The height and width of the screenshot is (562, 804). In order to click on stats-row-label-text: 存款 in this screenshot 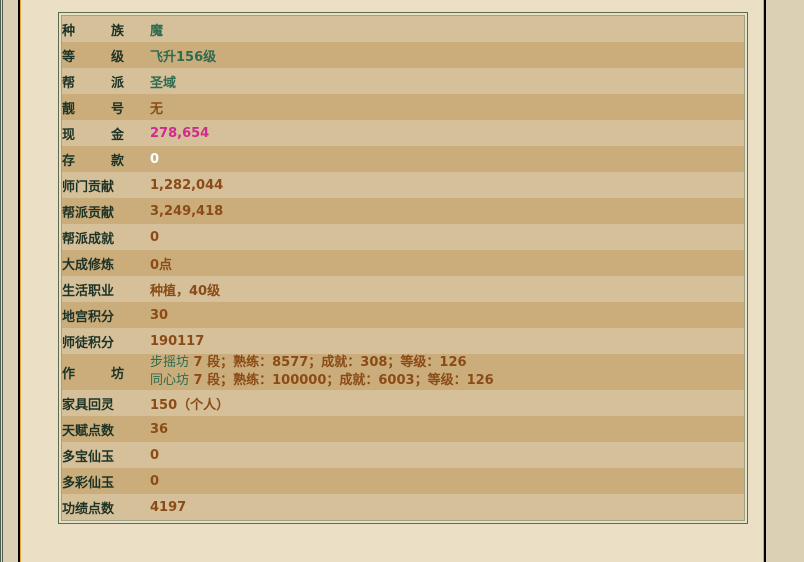, I will do `click(93, 161)`.